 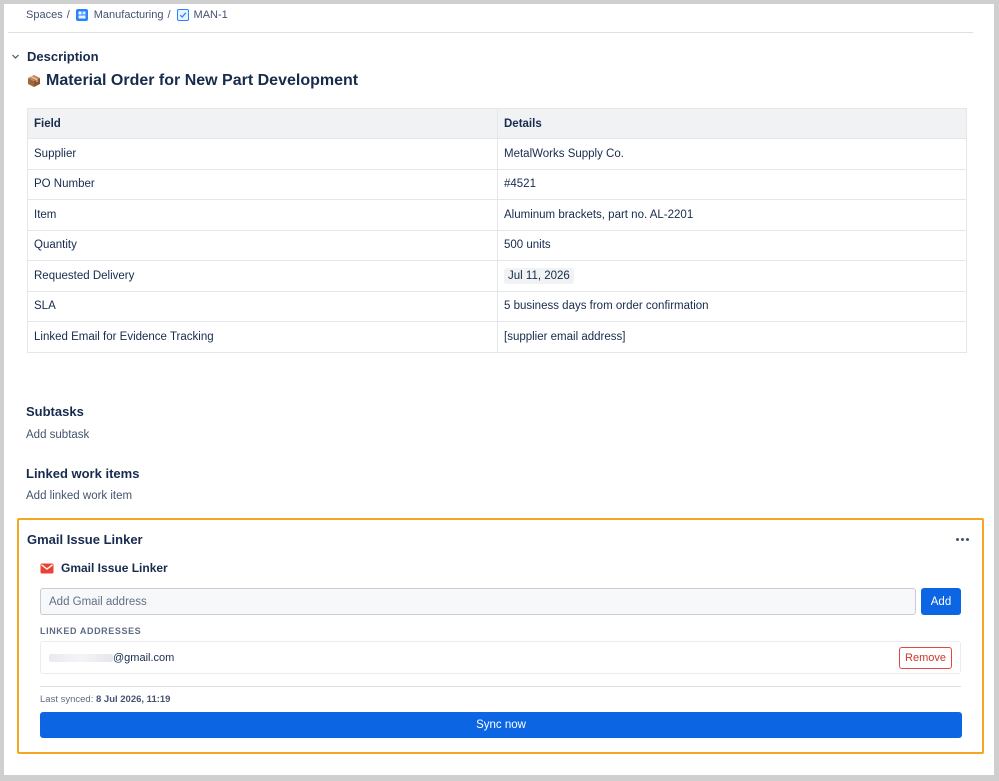 What do you see at coordinates (262, 276) in the screenshot?
I see `table-cell-field: Requested Delivery` at bounding box center [262, 276].